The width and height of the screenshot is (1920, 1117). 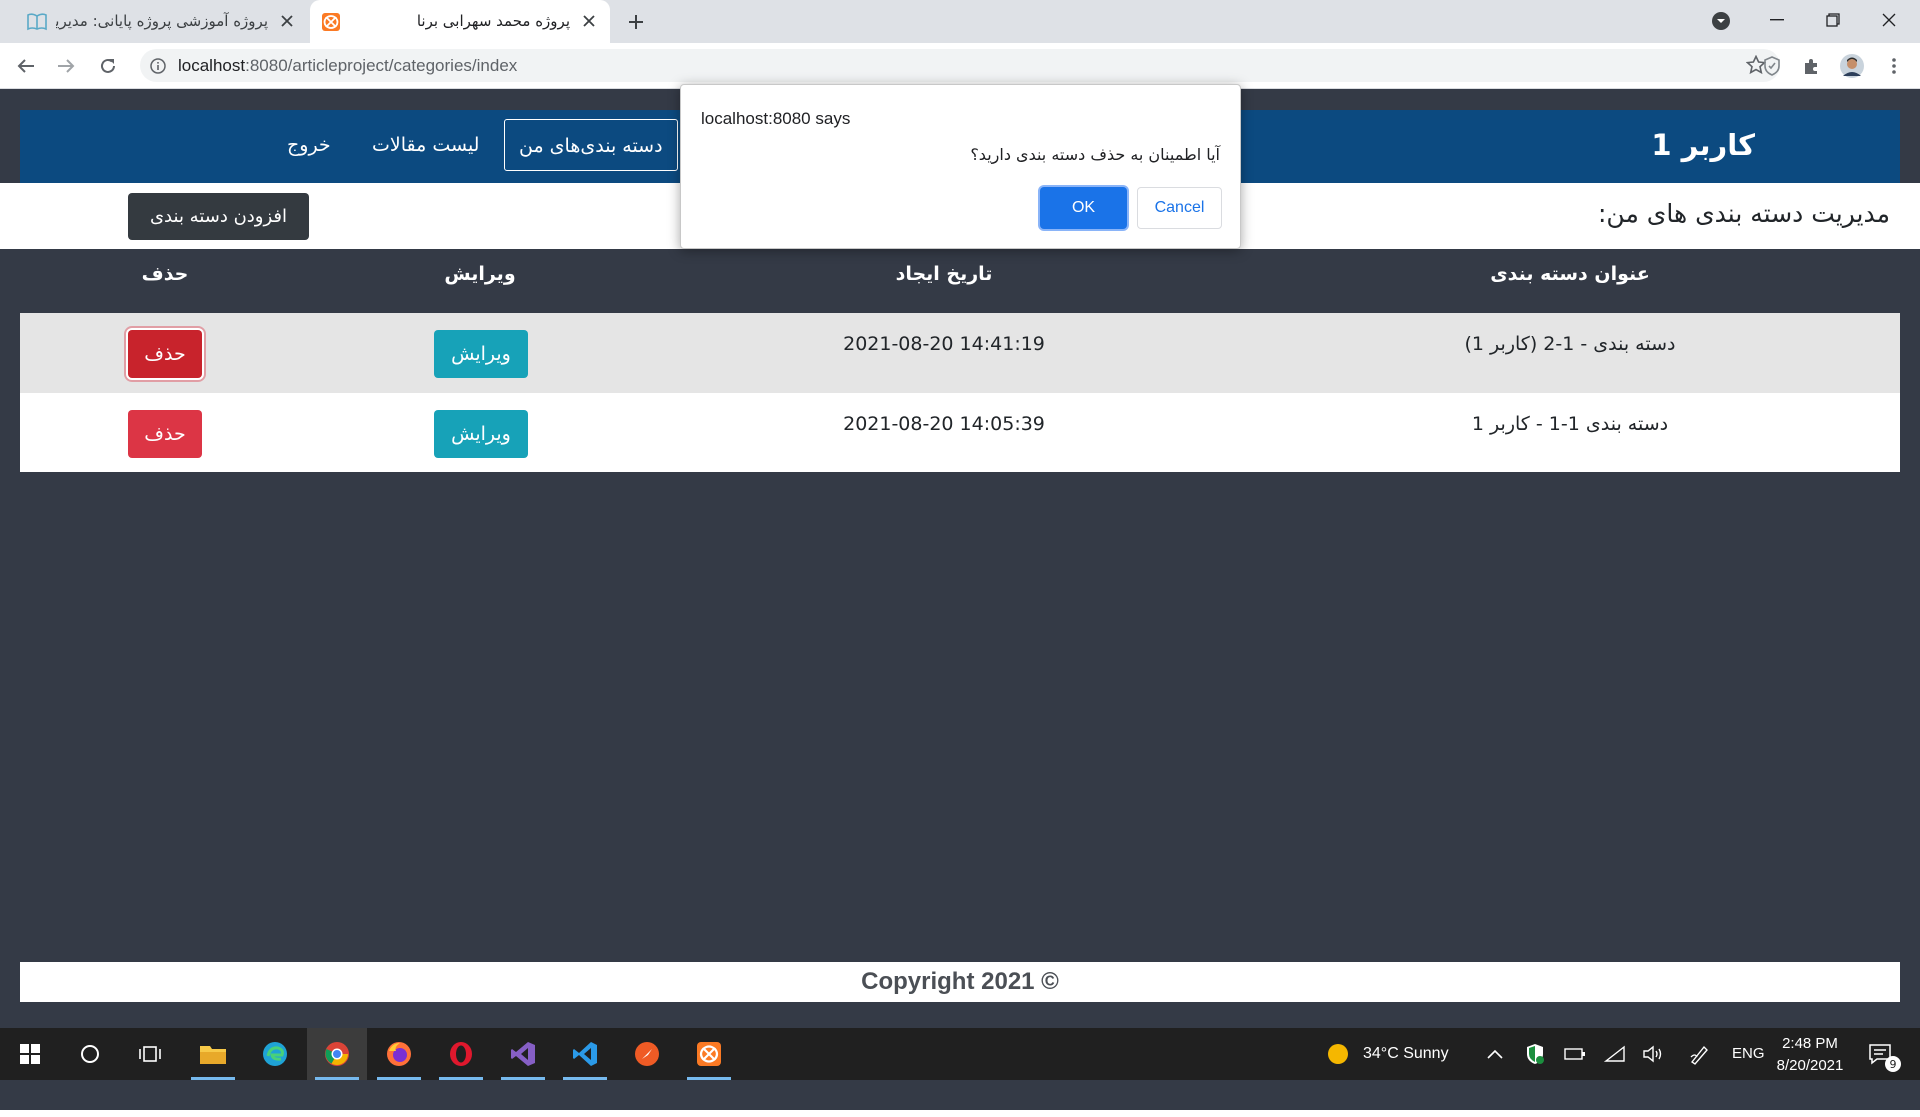 I want to click on created-date-cell: 2021-08-20 14:41:19, so click(x=944, y=344).